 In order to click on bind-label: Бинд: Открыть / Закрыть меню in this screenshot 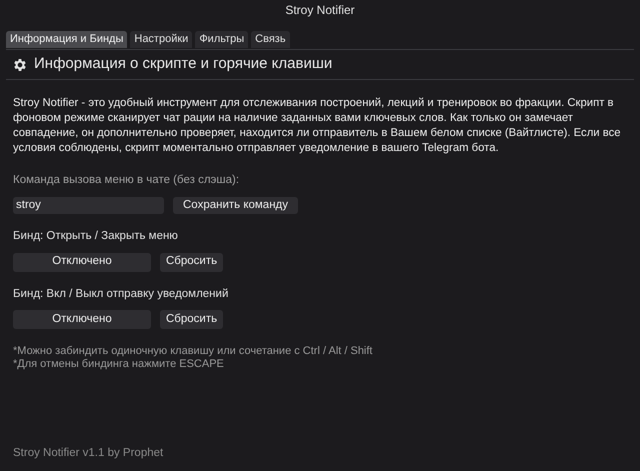, I will do `click(96, 236)`.